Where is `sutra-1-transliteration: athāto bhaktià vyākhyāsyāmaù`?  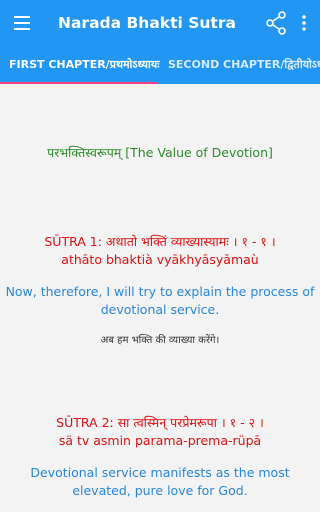 sutra-1-transliteration: athāto bhaktià vyākhyāsyāmaù is located at coordinates (160, 259).